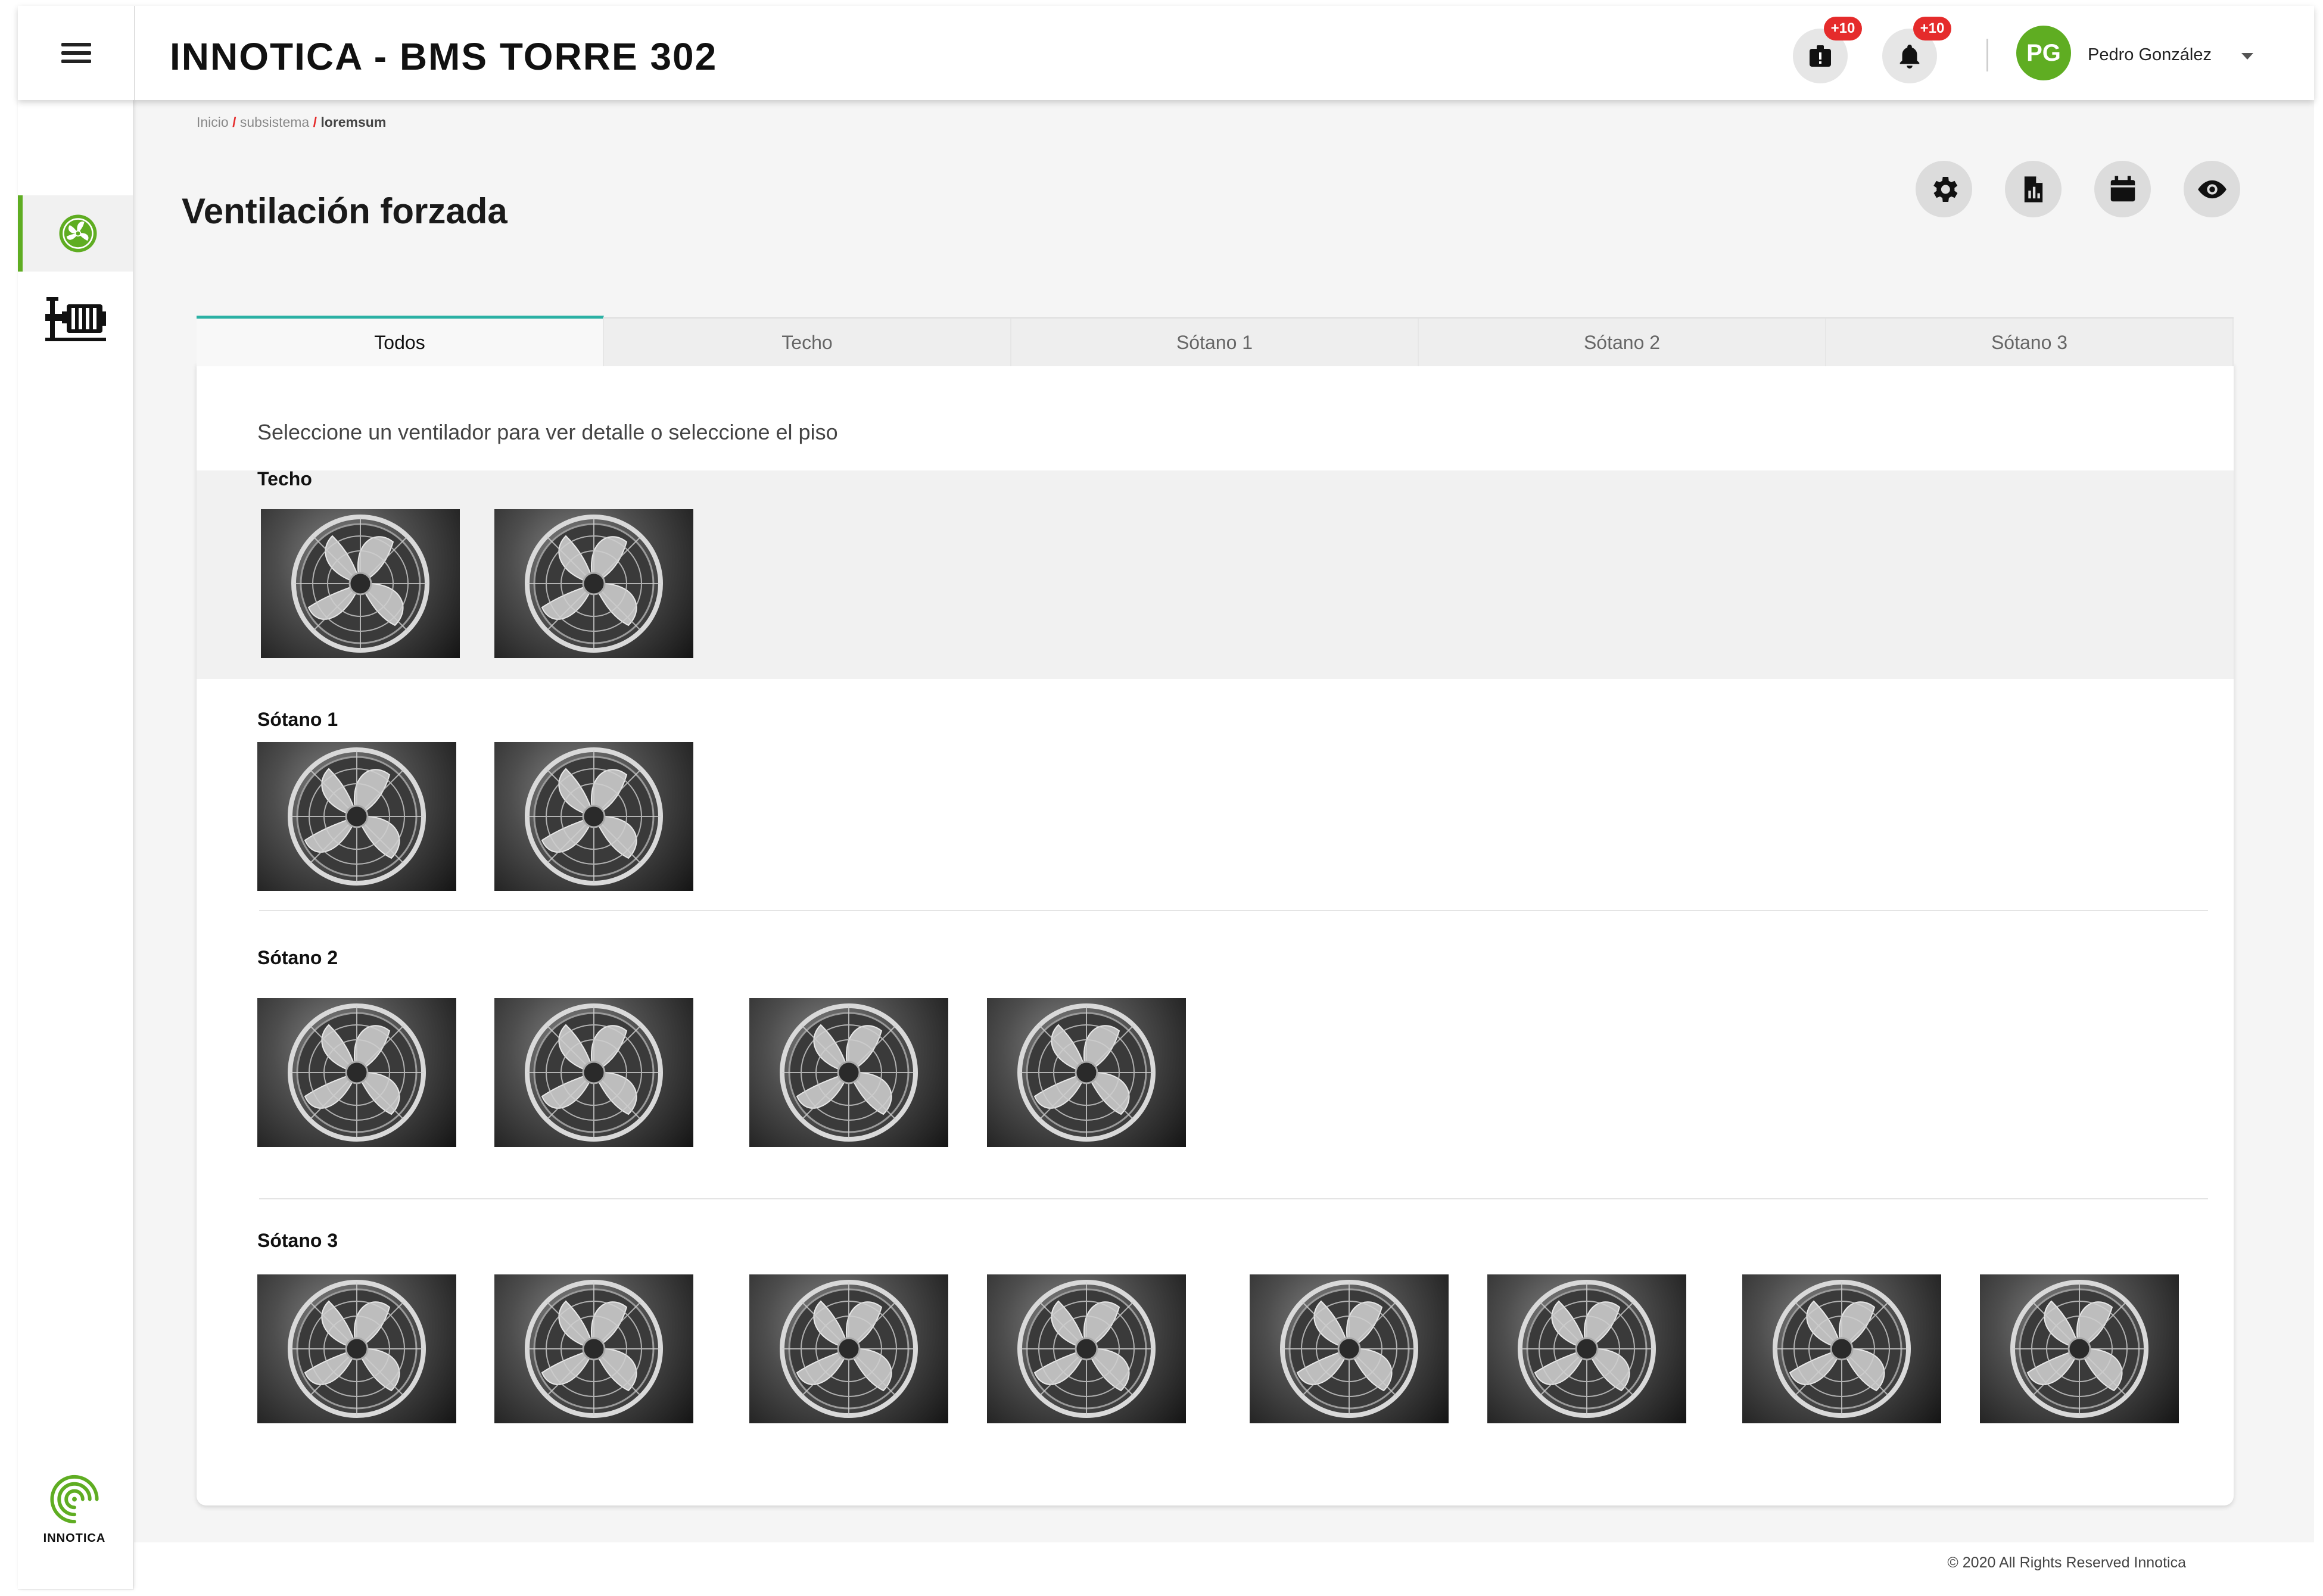  I want to click on breadcrumb: Inicio / subsistema / loremsum, so click(291, 122).